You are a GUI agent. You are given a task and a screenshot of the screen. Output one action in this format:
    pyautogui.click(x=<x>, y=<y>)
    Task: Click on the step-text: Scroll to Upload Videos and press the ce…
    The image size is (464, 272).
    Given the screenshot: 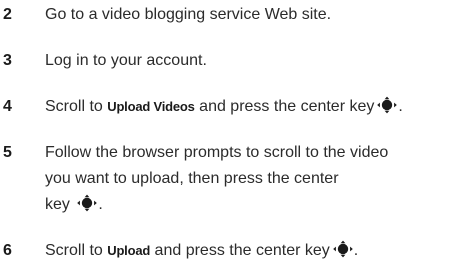 What is the action you would take?
    pyautogui.click(x=224, y=105)
    